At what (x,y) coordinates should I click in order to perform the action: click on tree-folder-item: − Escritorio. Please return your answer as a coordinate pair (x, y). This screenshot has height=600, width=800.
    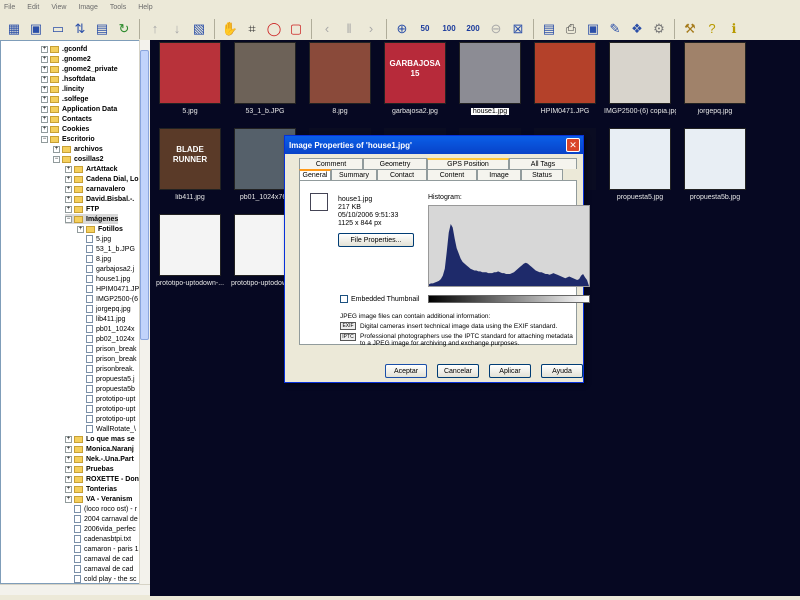
    Looking at the image, I should click on (68, 139).